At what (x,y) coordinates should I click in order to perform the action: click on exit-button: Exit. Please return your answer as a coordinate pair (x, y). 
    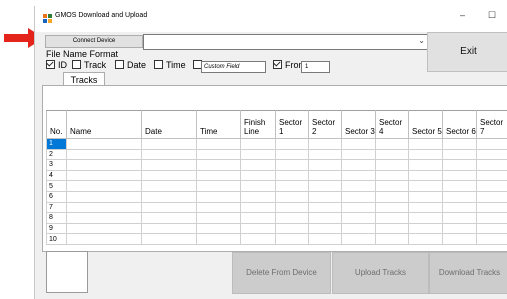
    Looking at the image, I should click on (467, 52).